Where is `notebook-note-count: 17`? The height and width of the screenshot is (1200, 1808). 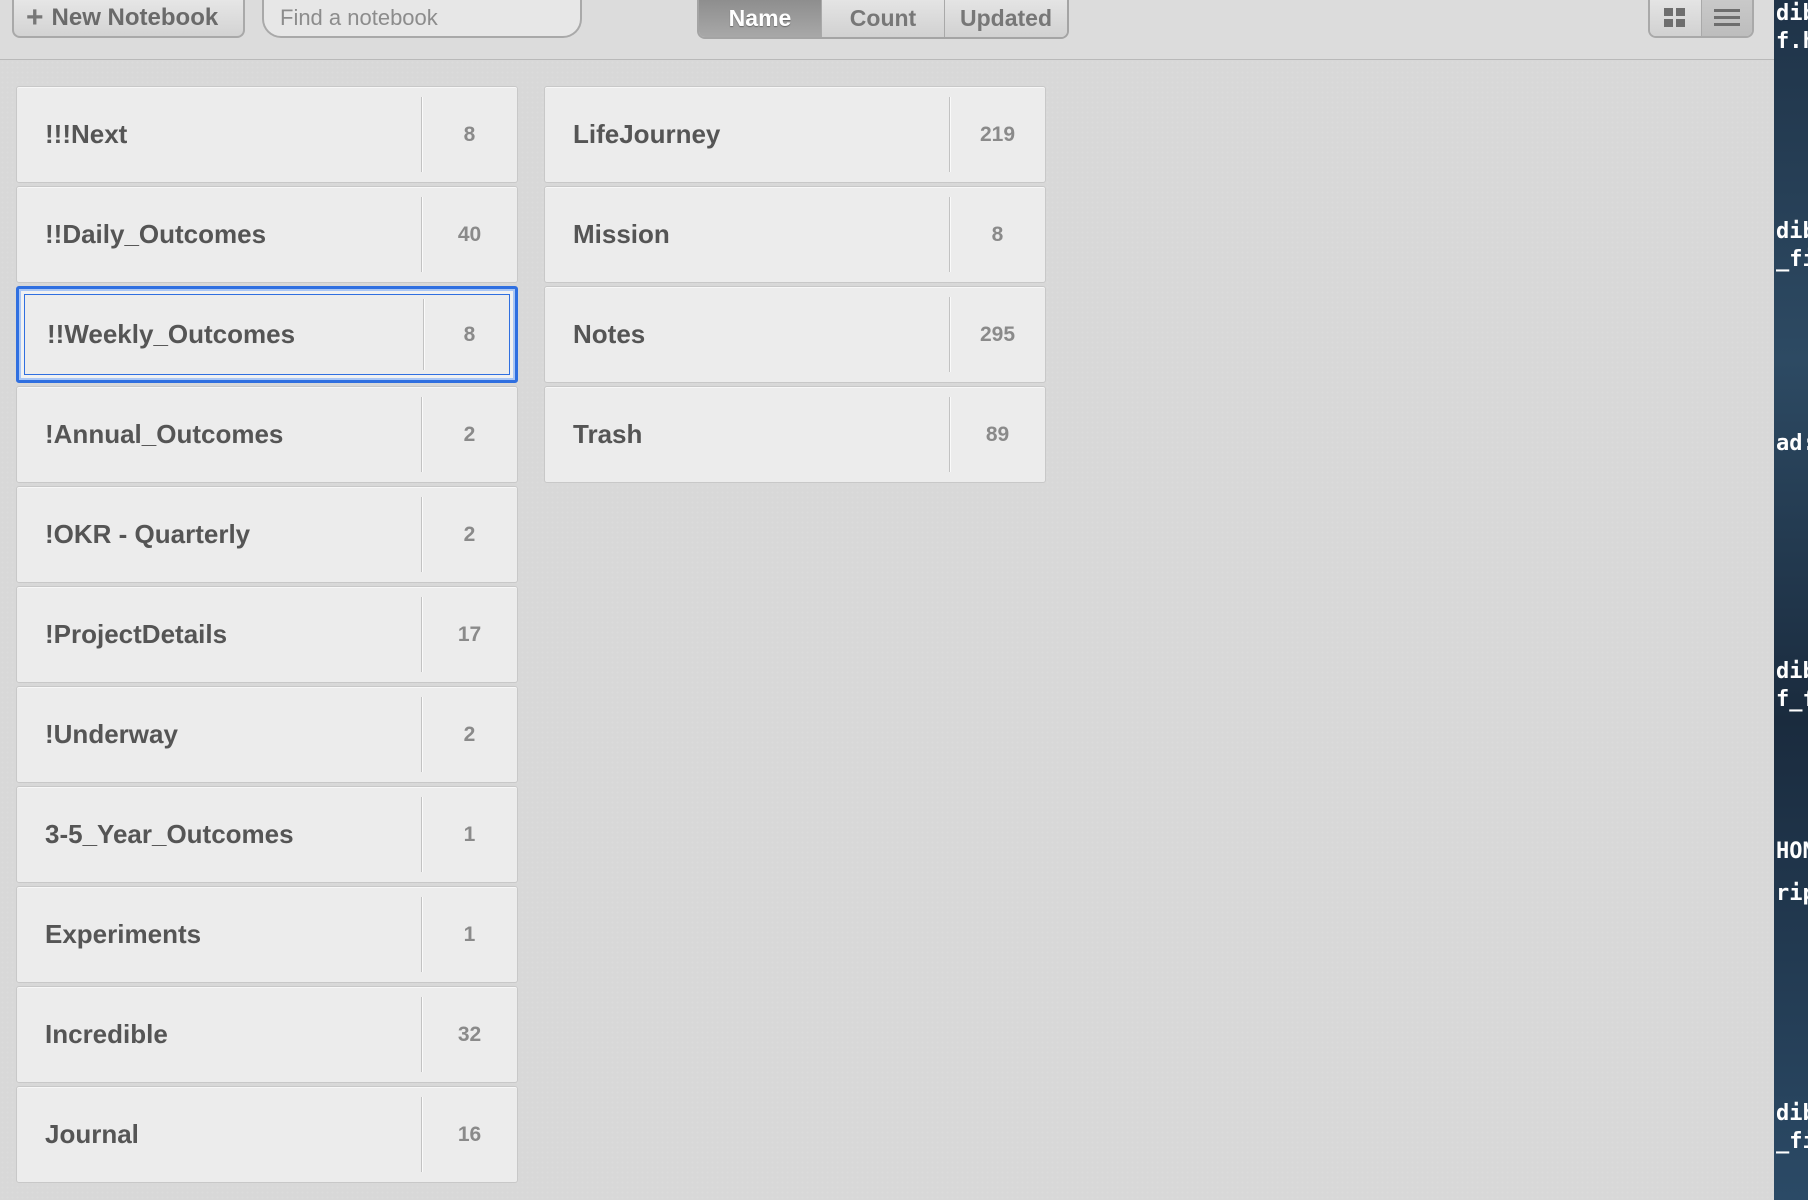
notebook-note-count: 17 is located at coordinates (469, 634).